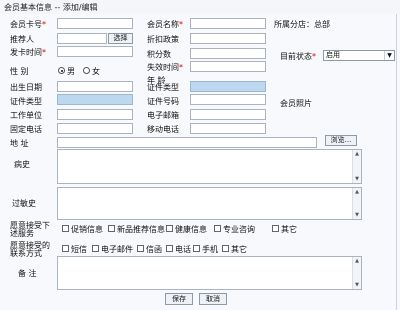 The height and width of the screenshot is (310, 400). Describe the element at coordinates (19, 143) in the screenshot. I see `address-label: 地 址` at that location.